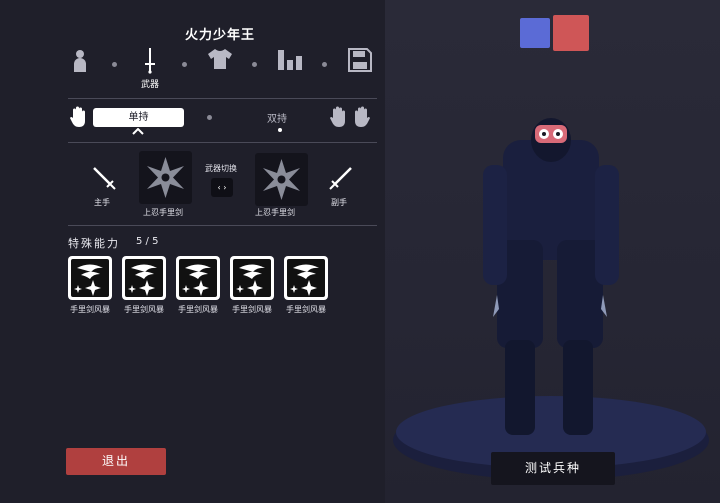 This screenshot has height=503, width=720. Describe the element at coordinates (150, 61) in the screenshot. I see `sword-icon` at that location.